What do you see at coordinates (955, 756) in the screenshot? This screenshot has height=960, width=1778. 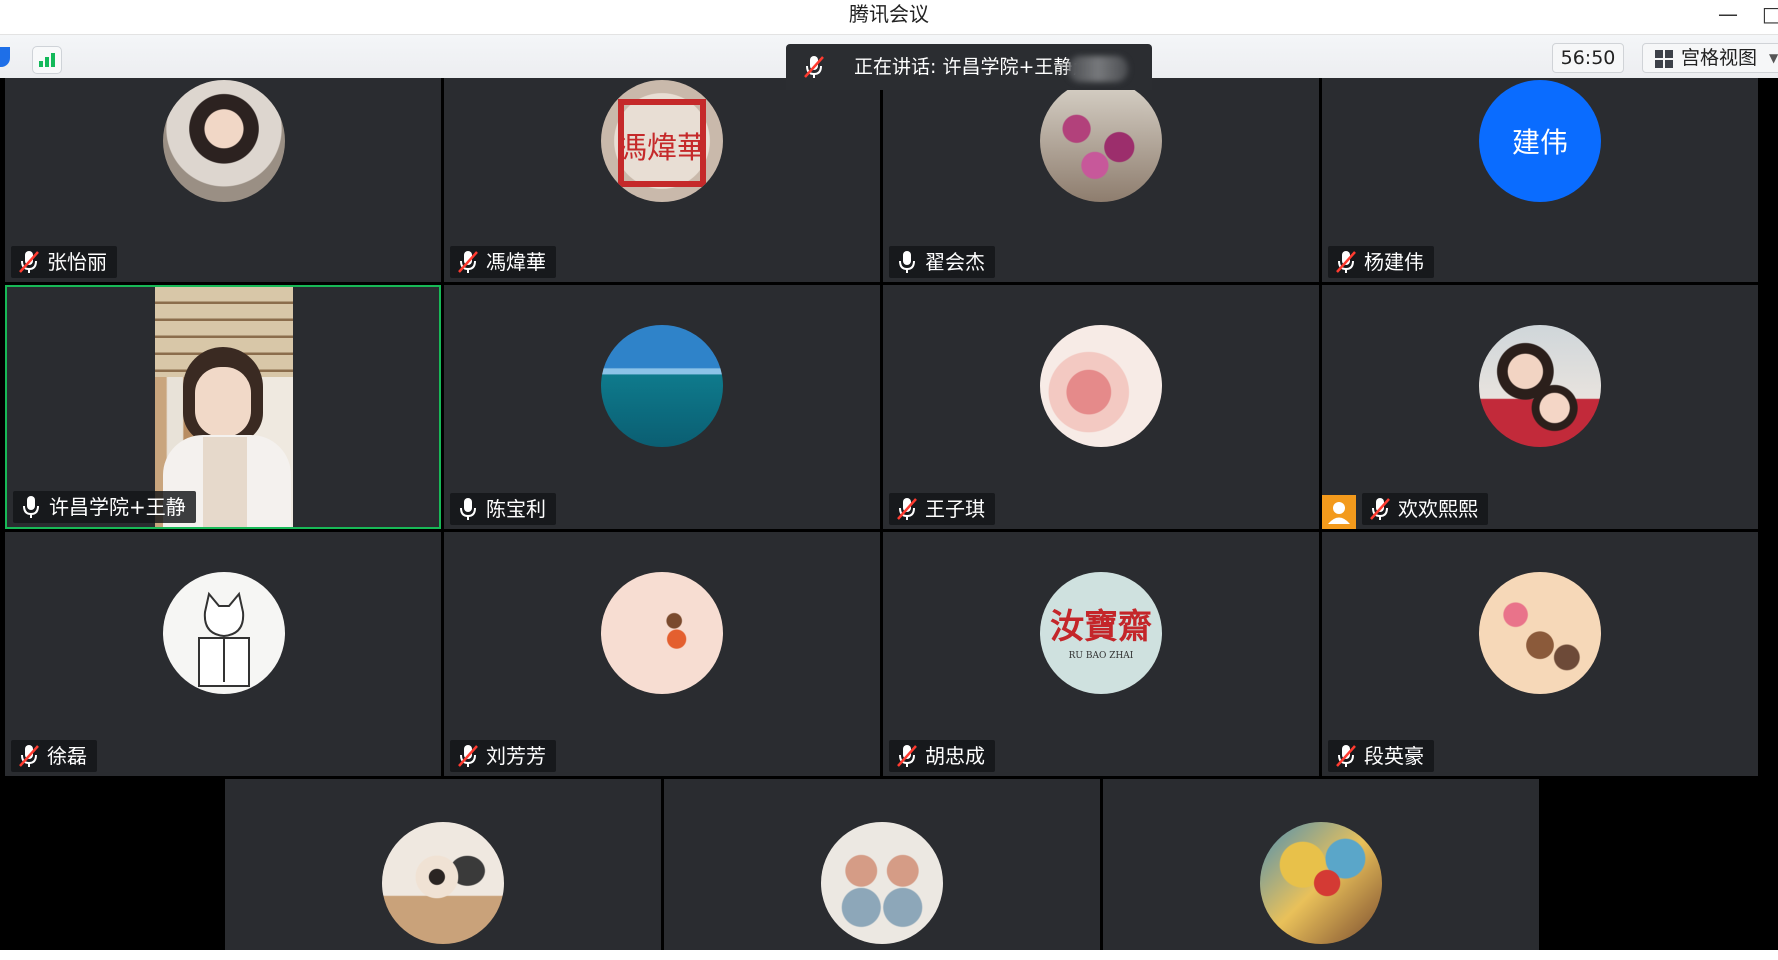 I see `participant-name: 胡忠成` at bounding box center [955, 756].